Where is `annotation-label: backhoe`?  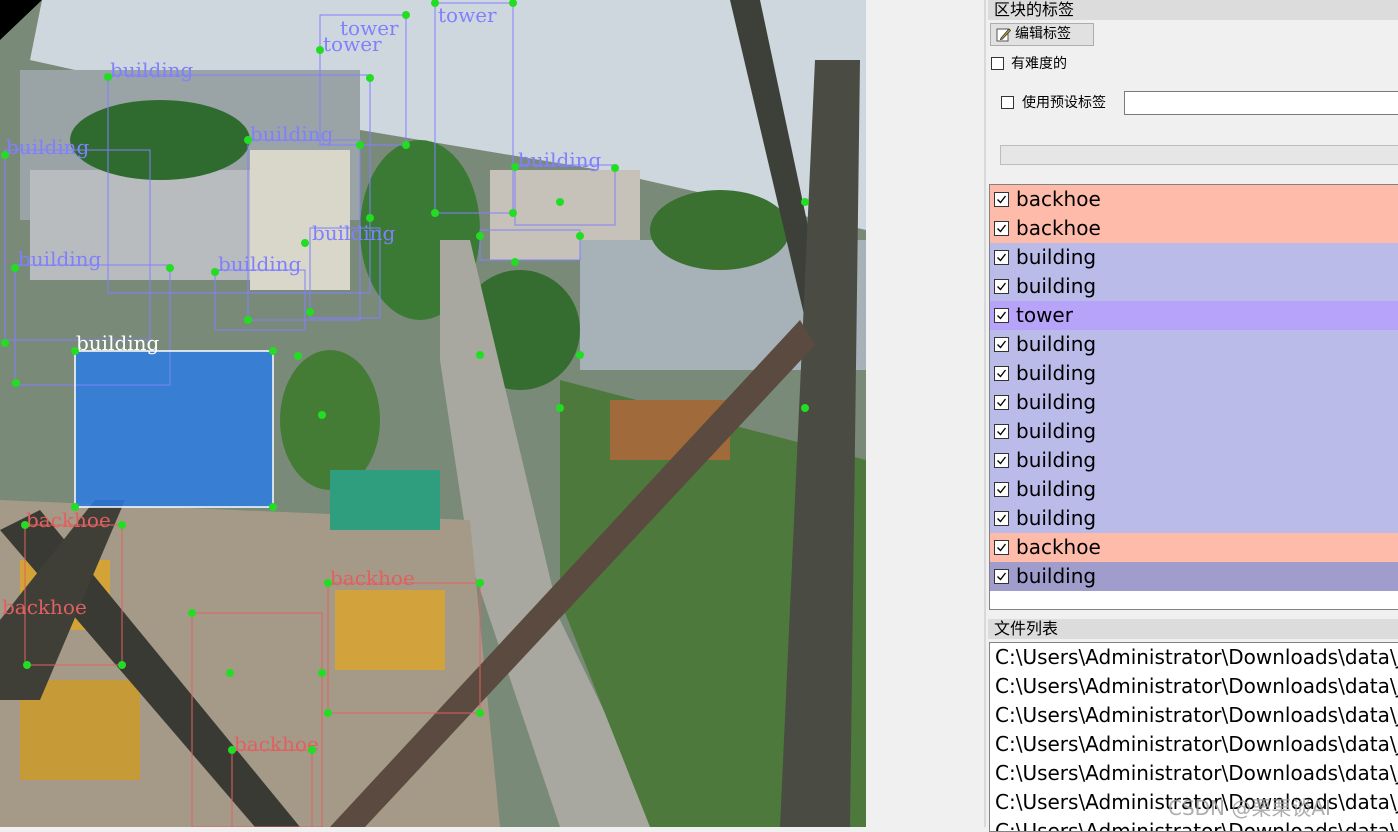
annotation-label: backhoe is located at coordinates (44, 607).